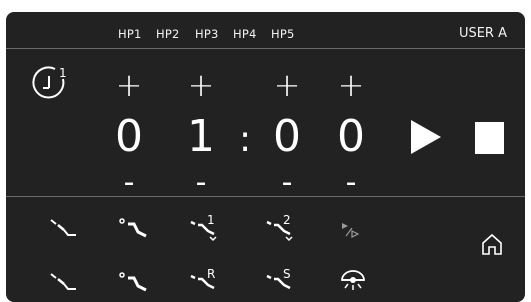 The width and height of the screenshot is (531, 302). Describe the element at coordinates (492, 244) in the screenshot. I see `home-icon` at that location.